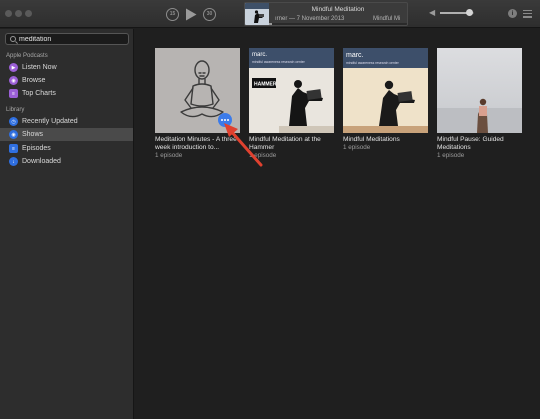 This screenshot has height=419, width=540. Describe the element at coordinates (50, 121) in the screenshot. I see `sidebar-item-label: Recently Updated` at that location.